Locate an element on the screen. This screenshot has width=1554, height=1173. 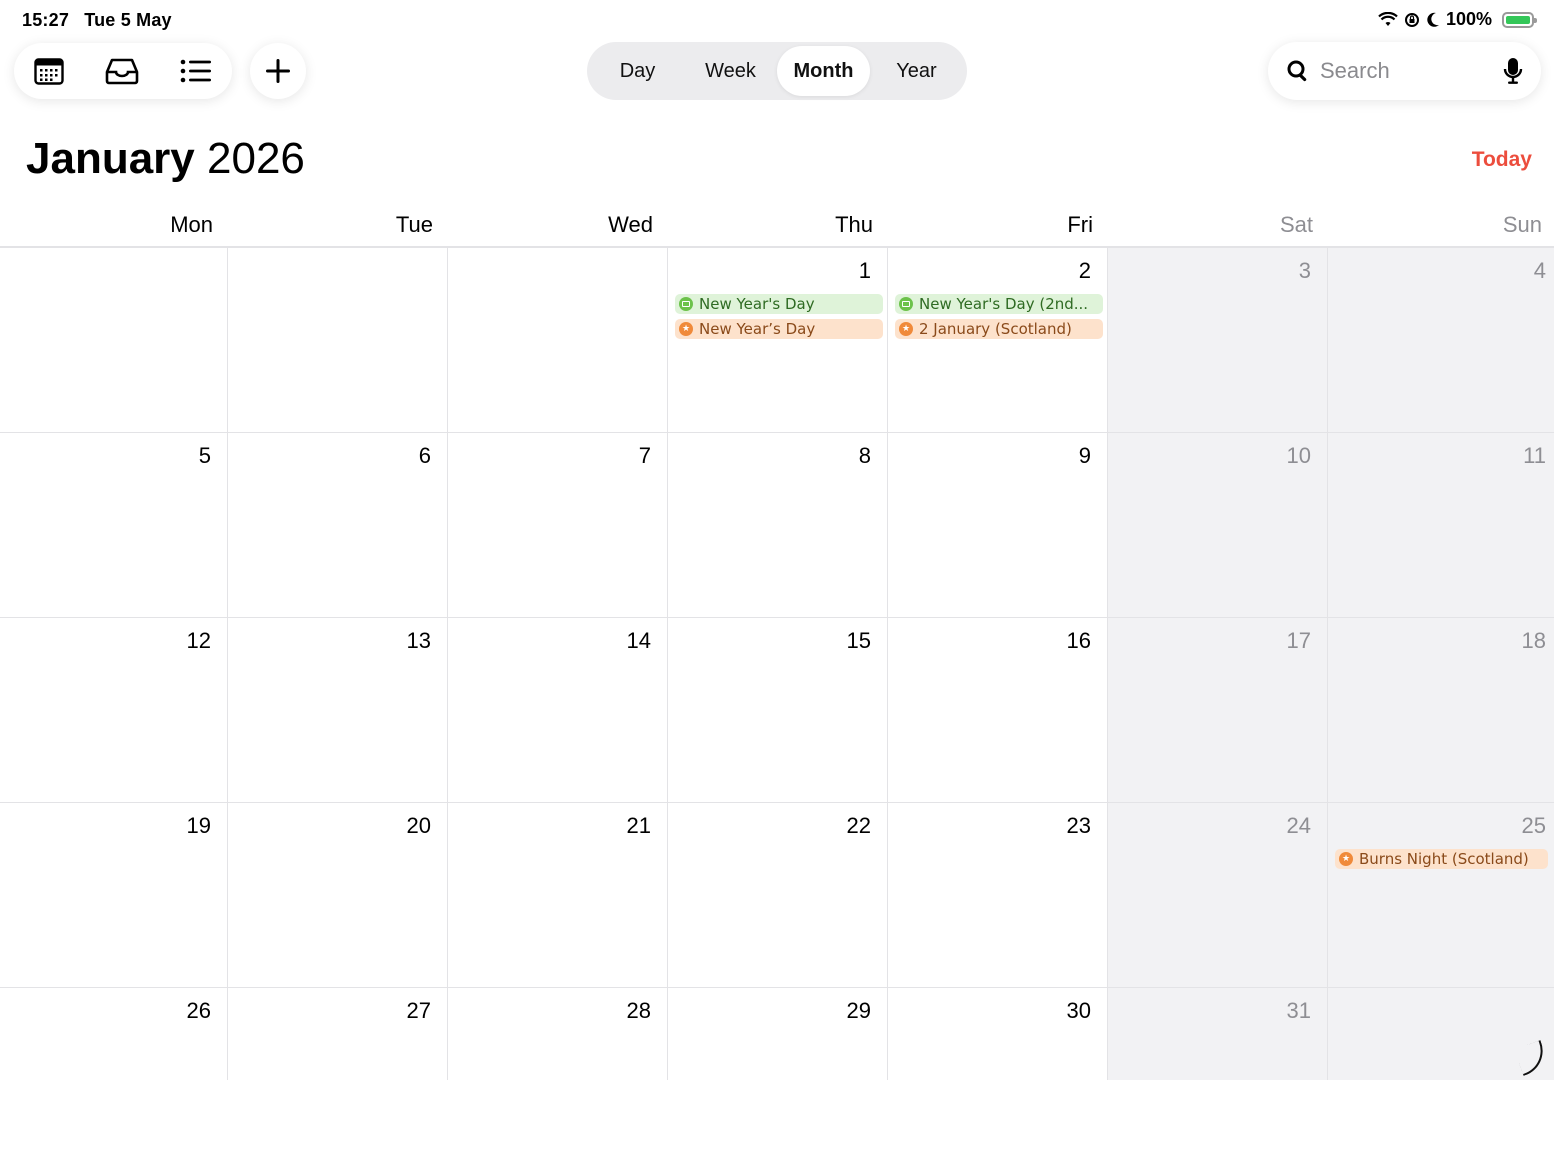
calendar-event: ★ New Year’s Day is located at coordinates (779, 329).